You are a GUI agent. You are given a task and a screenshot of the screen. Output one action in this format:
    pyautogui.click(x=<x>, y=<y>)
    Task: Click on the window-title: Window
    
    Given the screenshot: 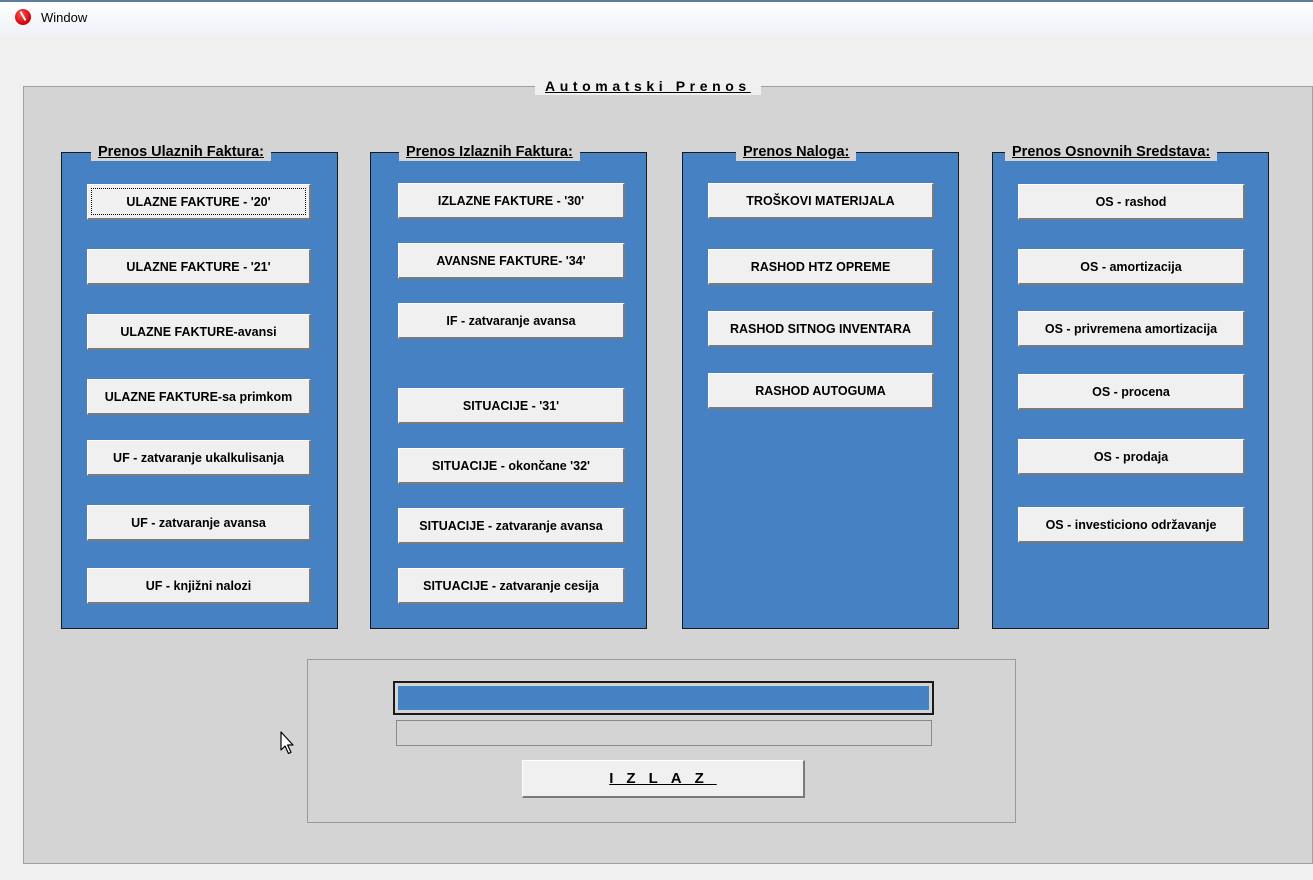 What is the action you would take?
    pyautogui.click(x=64, y=17)
    